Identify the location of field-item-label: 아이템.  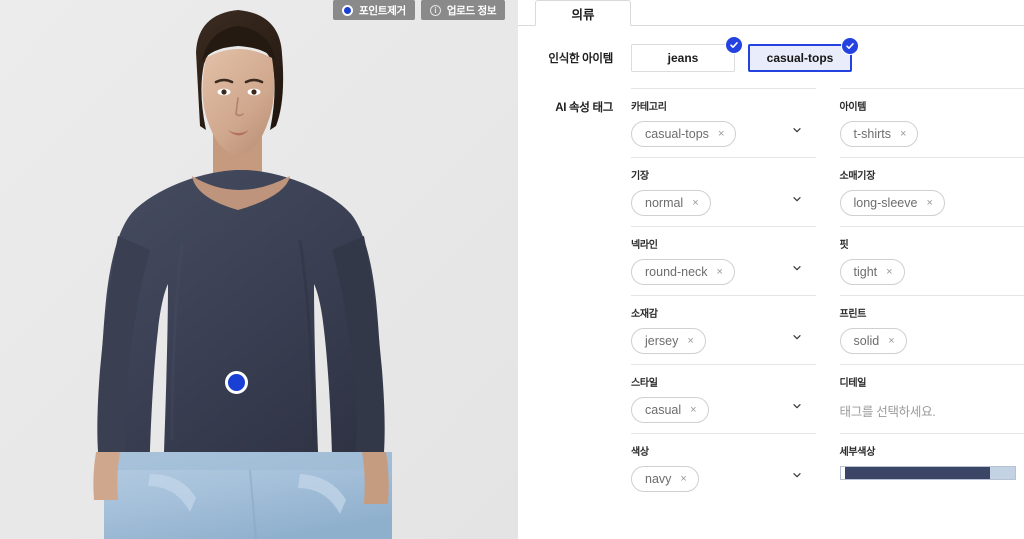
(853, 107).